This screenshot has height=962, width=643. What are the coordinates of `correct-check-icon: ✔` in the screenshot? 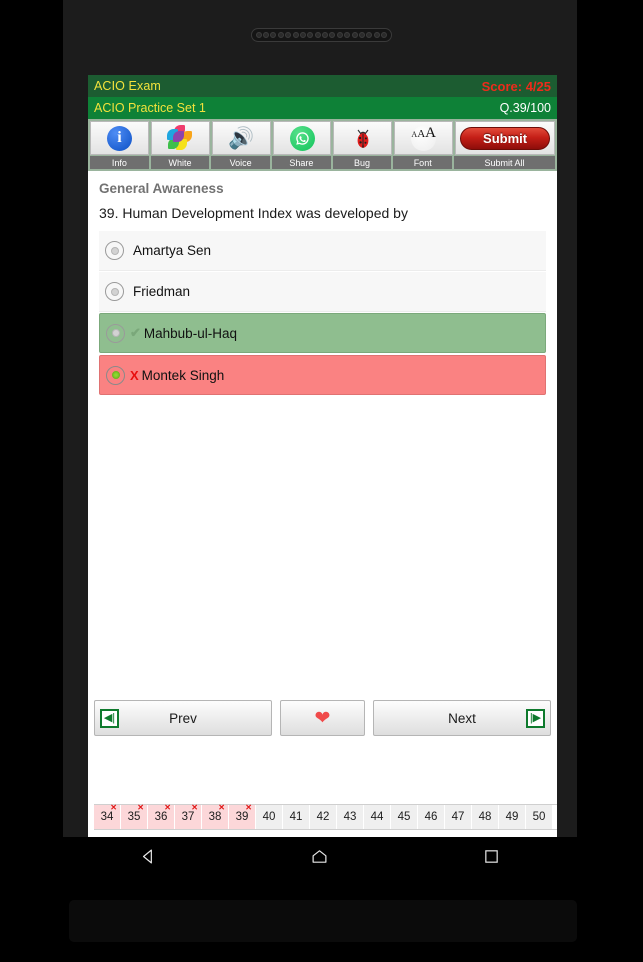 It's located at (135, 332).